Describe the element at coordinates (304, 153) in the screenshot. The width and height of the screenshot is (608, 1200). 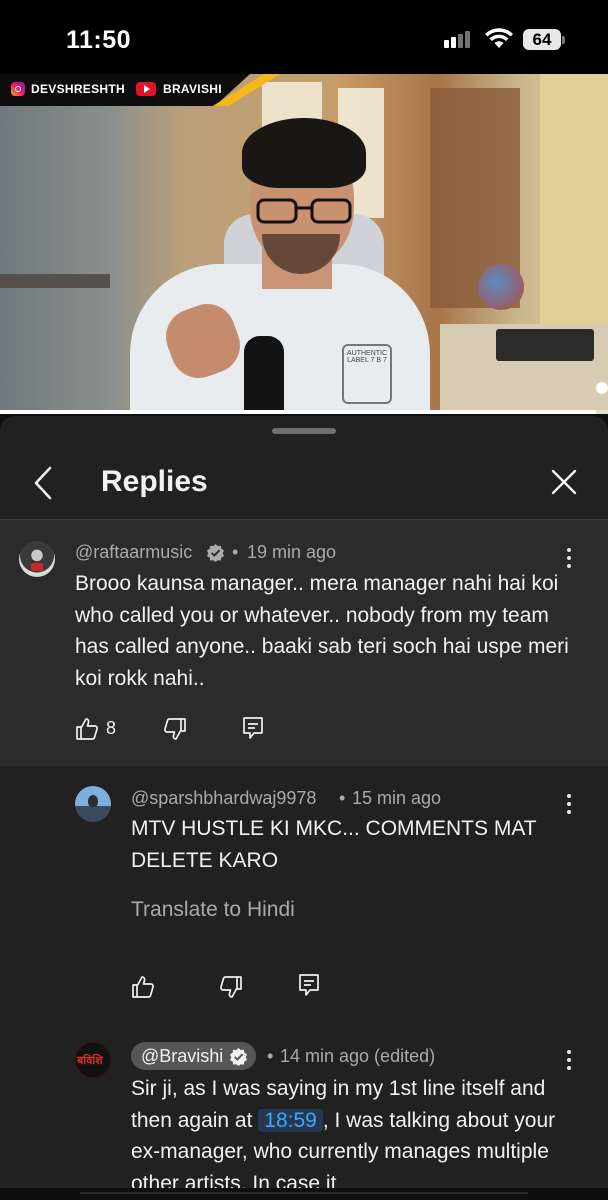
I see `video-person-hair` at that location.